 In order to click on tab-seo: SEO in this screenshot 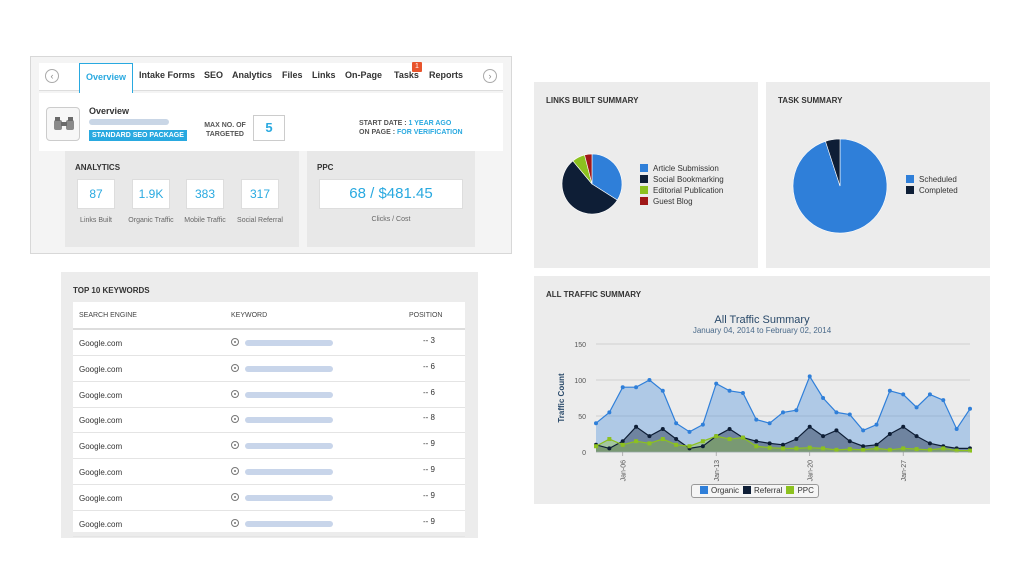, I will do `click(213, 75)`.